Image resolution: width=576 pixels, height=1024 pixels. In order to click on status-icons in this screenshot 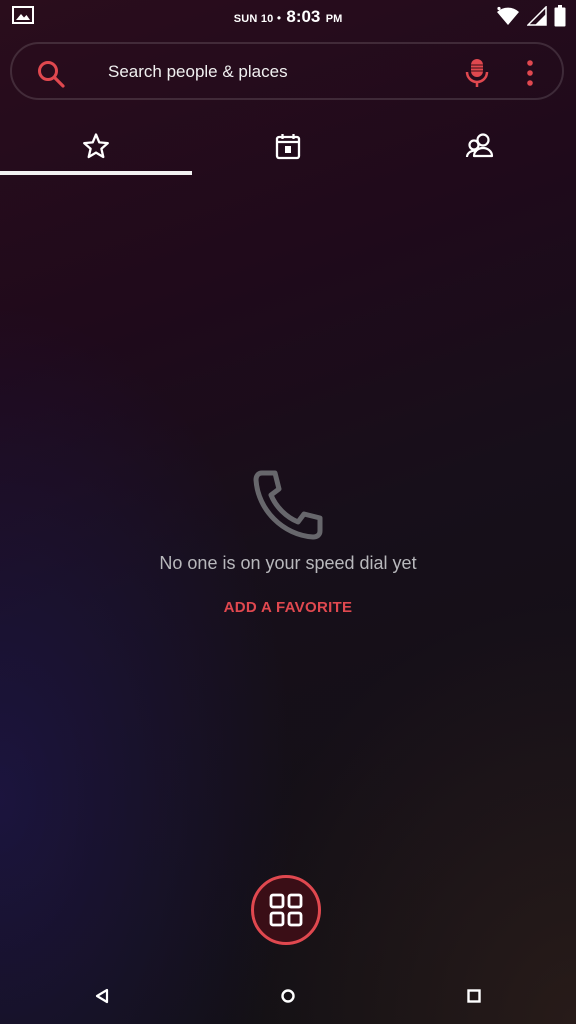, I will do `click(531, 16)`.